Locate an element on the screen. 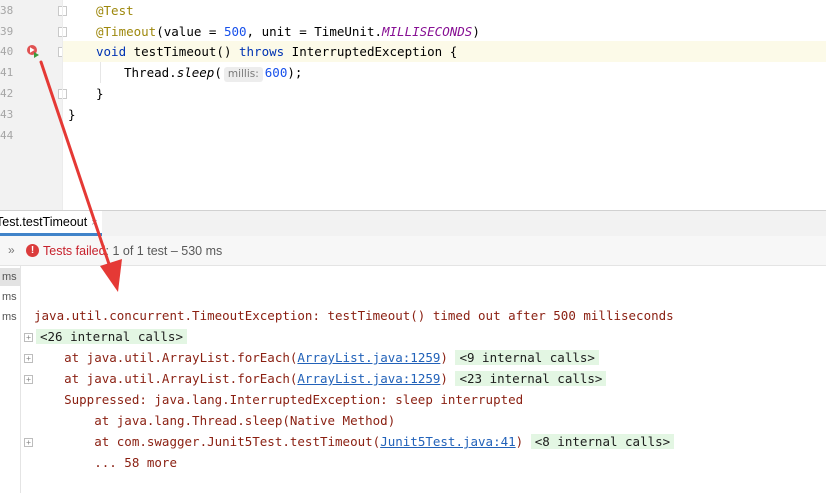 The height and width of the screenshot is (493, 826). sleep-method: sleep is located at coordinates (195, 72).